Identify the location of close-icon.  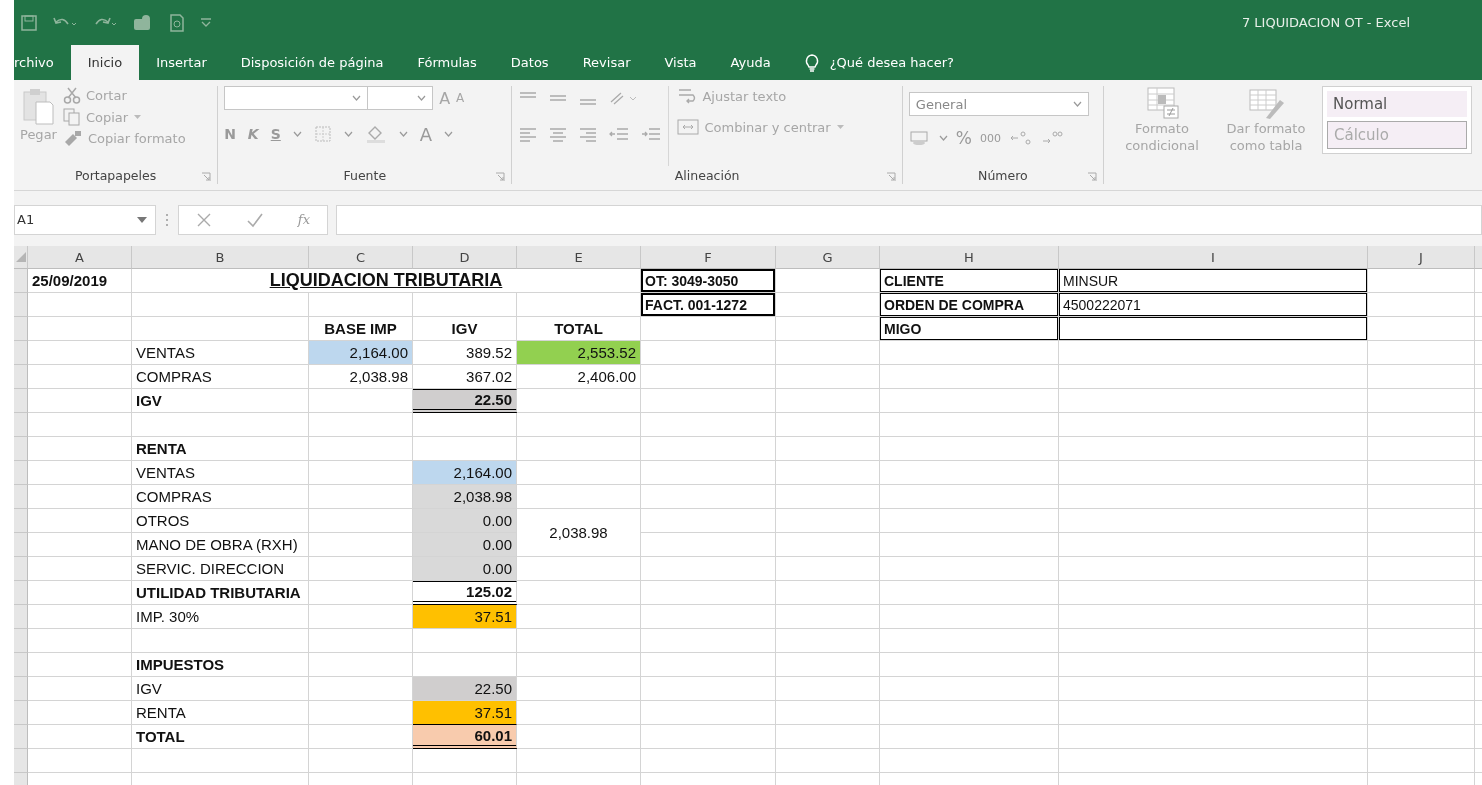
(203, 219).